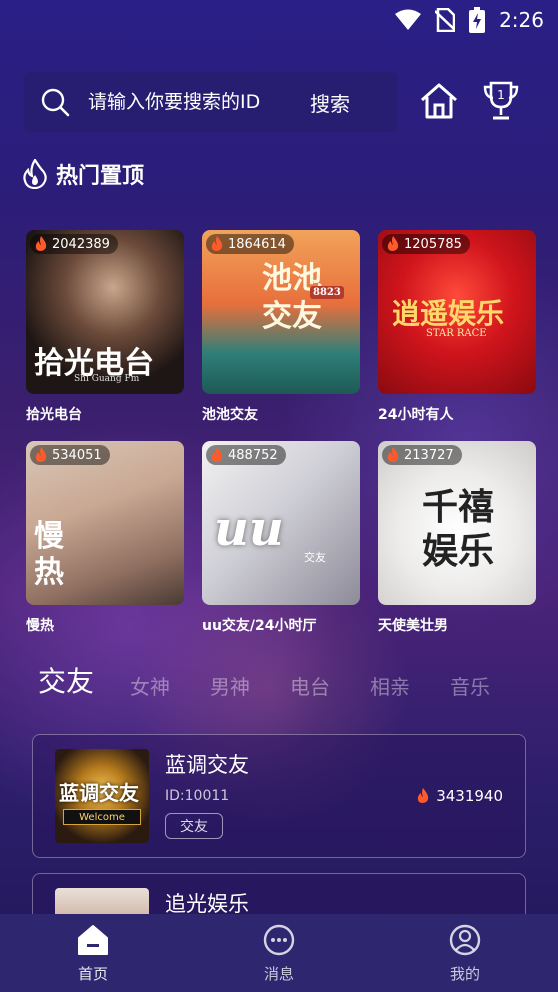 The width and height of the screenshot is (558, 992). Describe the element at coordinates (408, 19) in the screenshot. I see `wifi-icon` at that location.